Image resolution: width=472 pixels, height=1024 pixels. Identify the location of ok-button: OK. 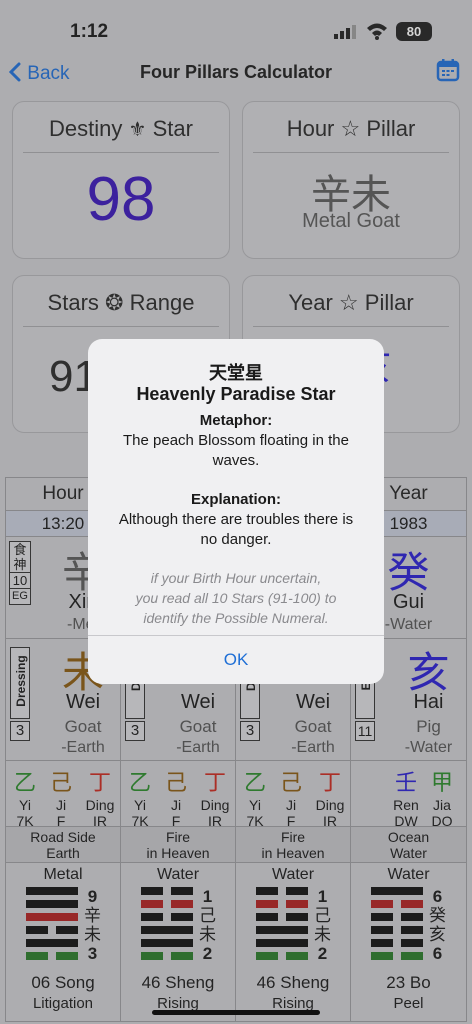
(236, 659).